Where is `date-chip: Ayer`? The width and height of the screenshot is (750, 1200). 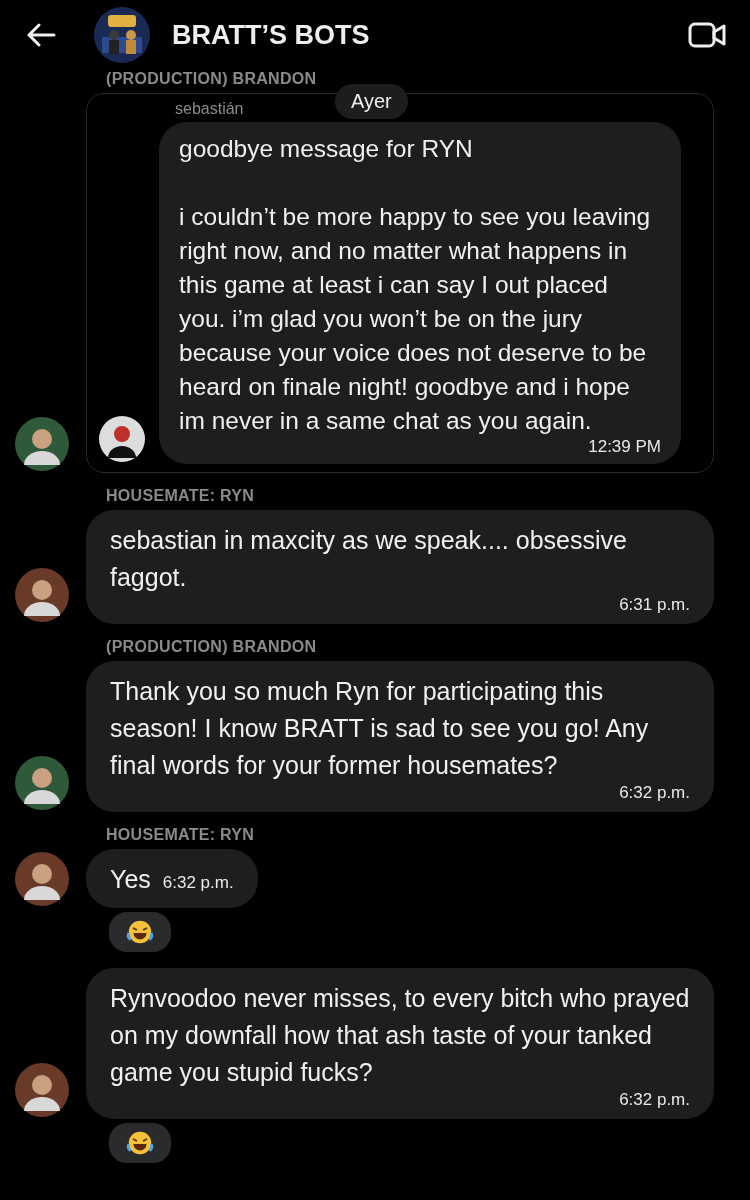
date-chip: Ayer is located at coordinates (371, 101).